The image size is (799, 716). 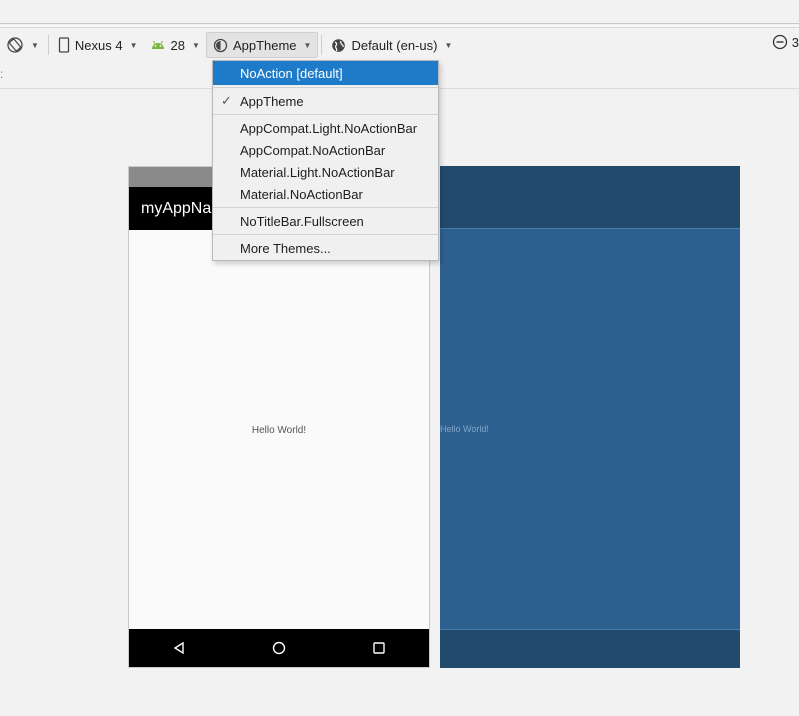 What do you see at coordinates (301, 194) in the screenshot?
I see `menu-item-label: Material.NoActionBar` at bounding box center [301, 194].